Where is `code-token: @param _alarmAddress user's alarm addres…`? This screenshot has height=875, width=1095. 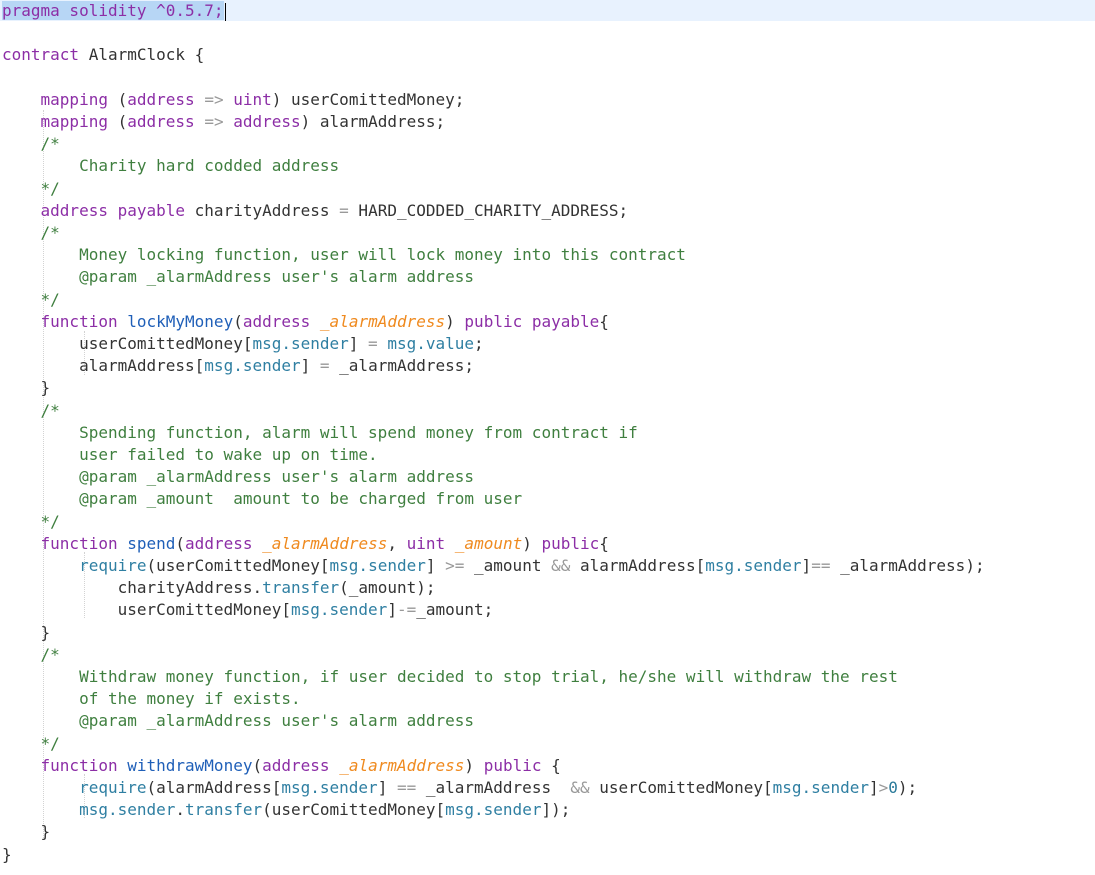
code-token: @param _alarmAddress user's alarm addres… is located at coordinates (238, 721).